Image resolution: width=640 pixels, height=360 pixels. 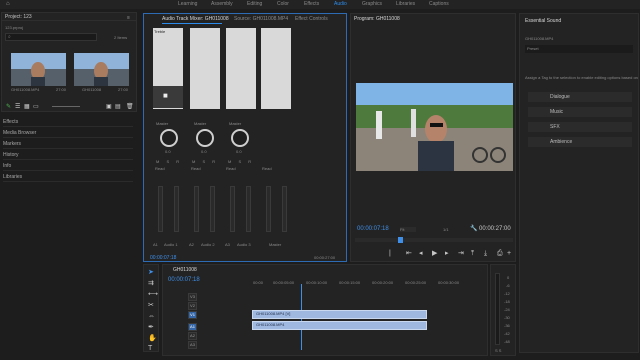 What do you see at coordinates (283, 4) in the screenshot?
I see `workspace-color: Color` at bounding box center [283, 4].